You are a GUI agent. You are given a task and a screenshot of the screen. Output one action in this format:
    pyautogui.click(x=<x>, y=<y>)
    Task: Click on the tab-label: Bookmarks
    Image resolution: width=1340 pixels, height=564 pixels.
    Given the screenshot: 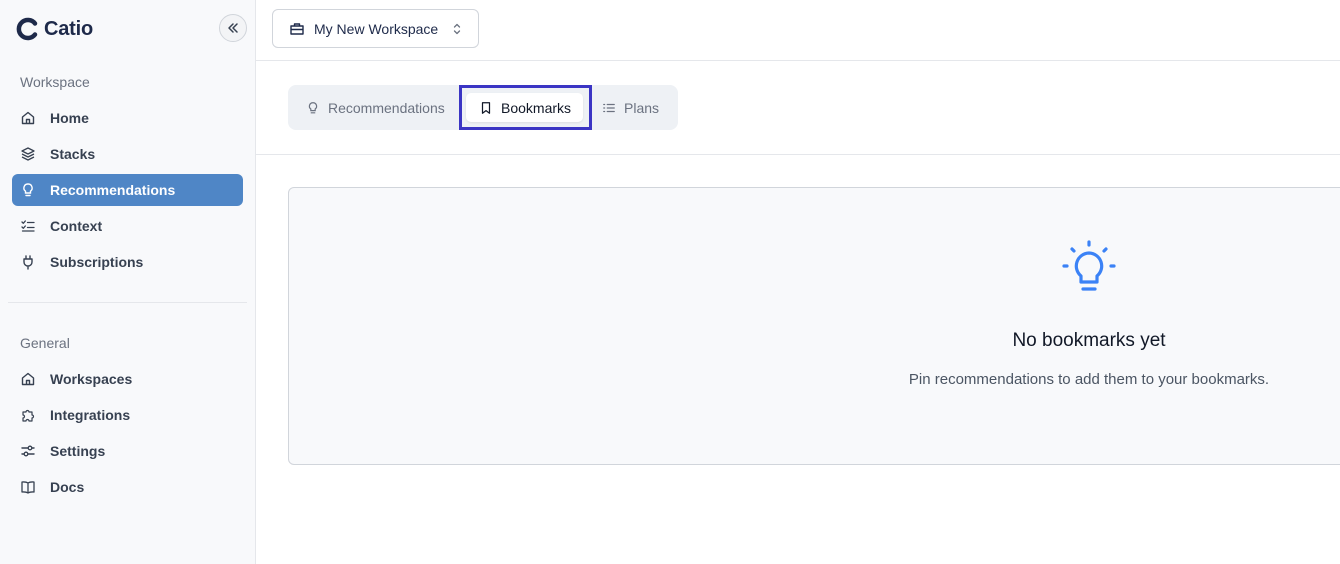 What is the action you would take?
    pyautogui.click(x=536, y=107)
    